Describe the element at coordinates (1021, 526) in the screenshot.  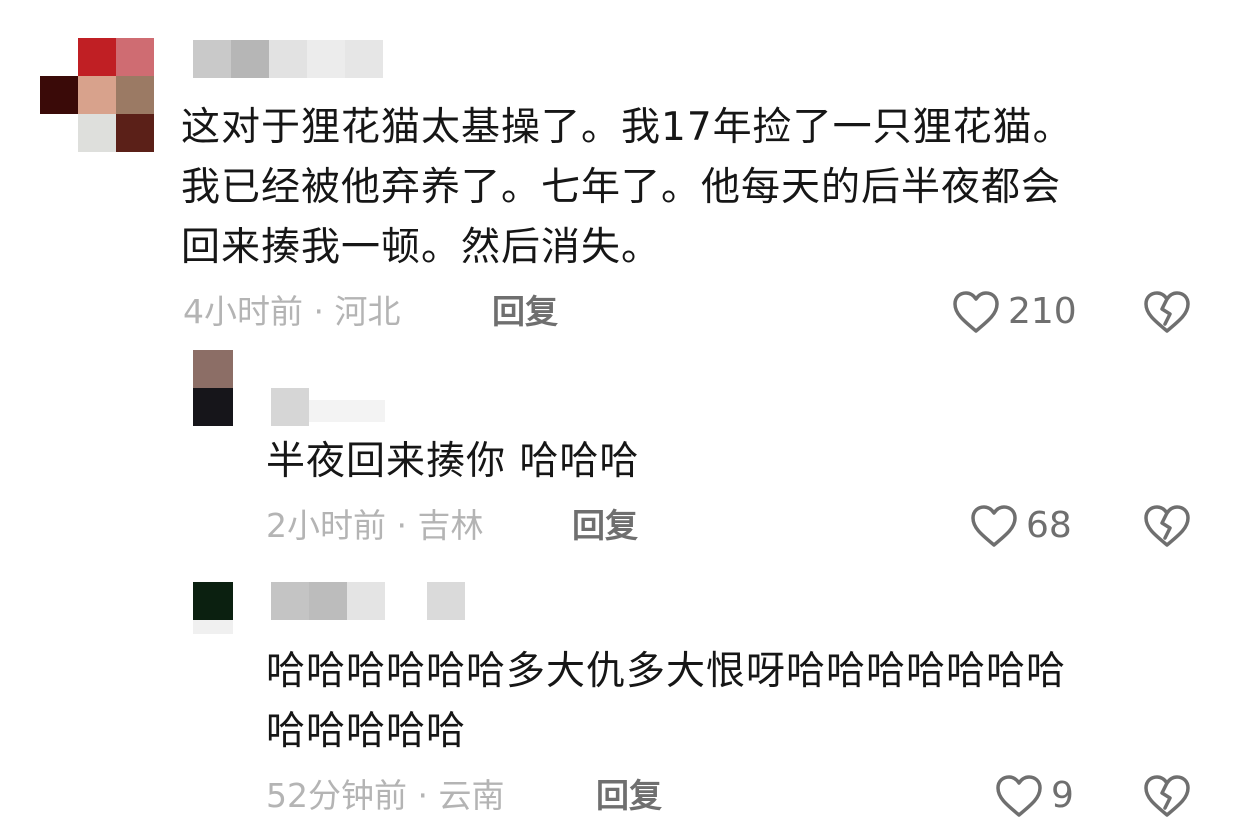
I see `like-button: 68` at that location.